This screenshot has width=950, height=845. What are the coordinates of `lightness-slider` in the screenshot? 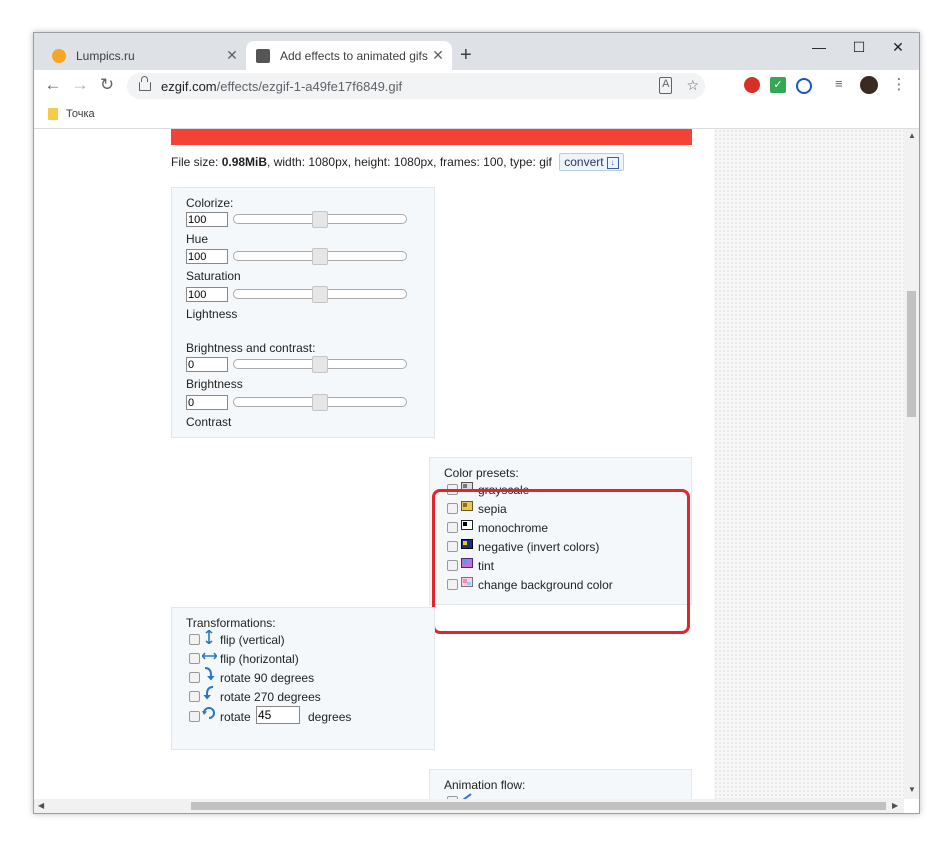 It's located at (320, 294).